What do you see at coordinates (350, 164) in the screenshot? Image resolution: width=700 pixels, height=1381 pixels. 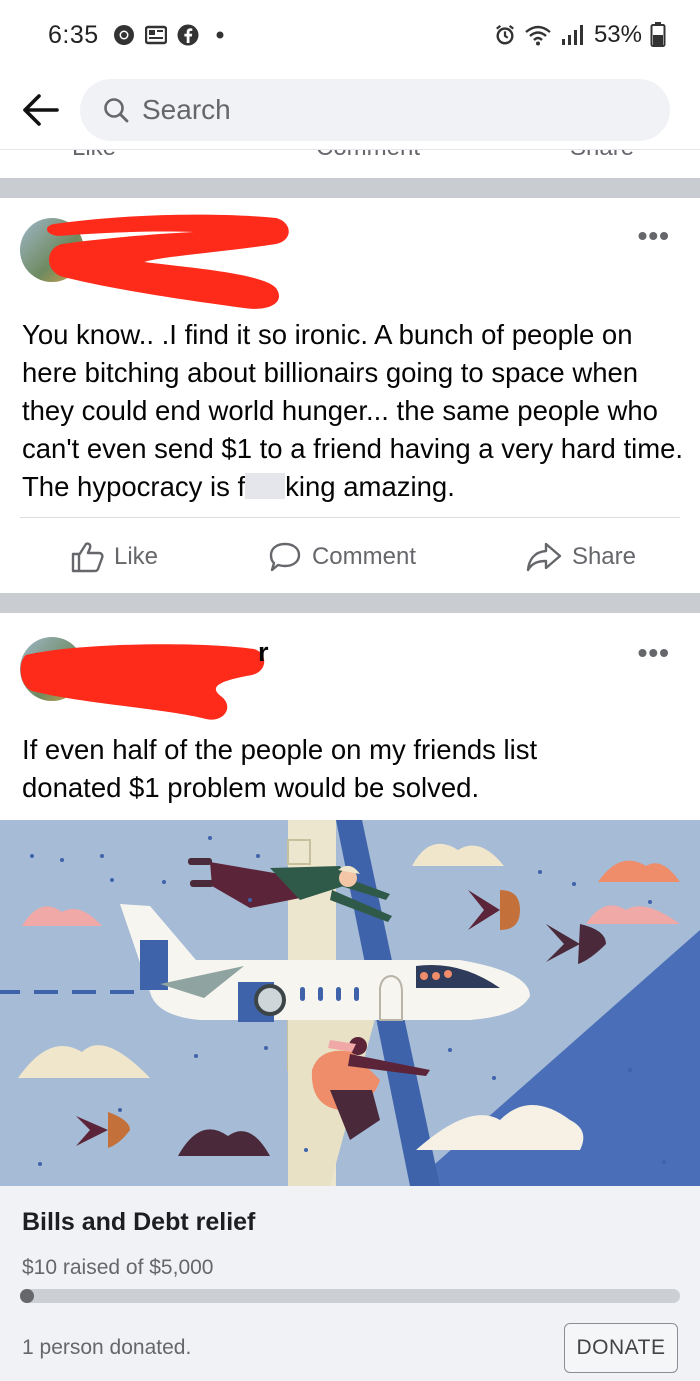 I see `previous-post-actions: Like Comment Share` at bounding box center [350, 164].